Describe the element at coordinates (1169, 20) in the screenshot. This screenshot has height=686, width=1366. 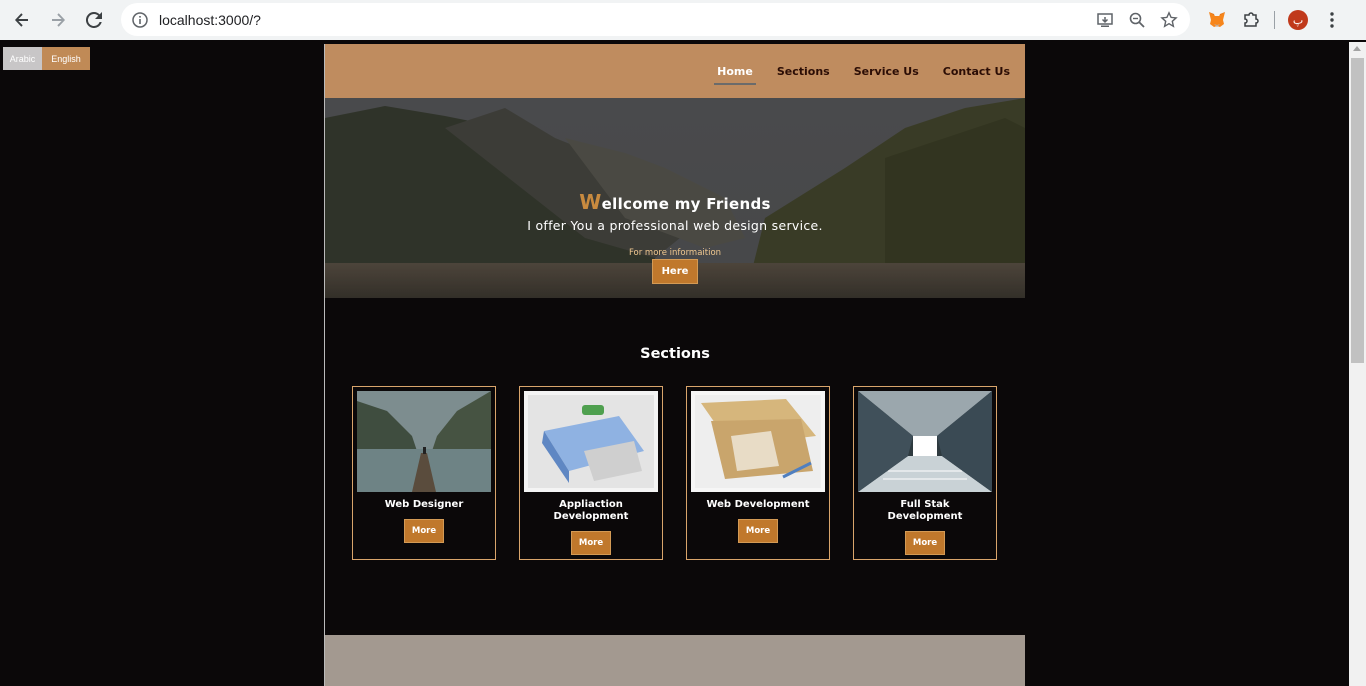
I see `bookmark-star-icon` at that location.